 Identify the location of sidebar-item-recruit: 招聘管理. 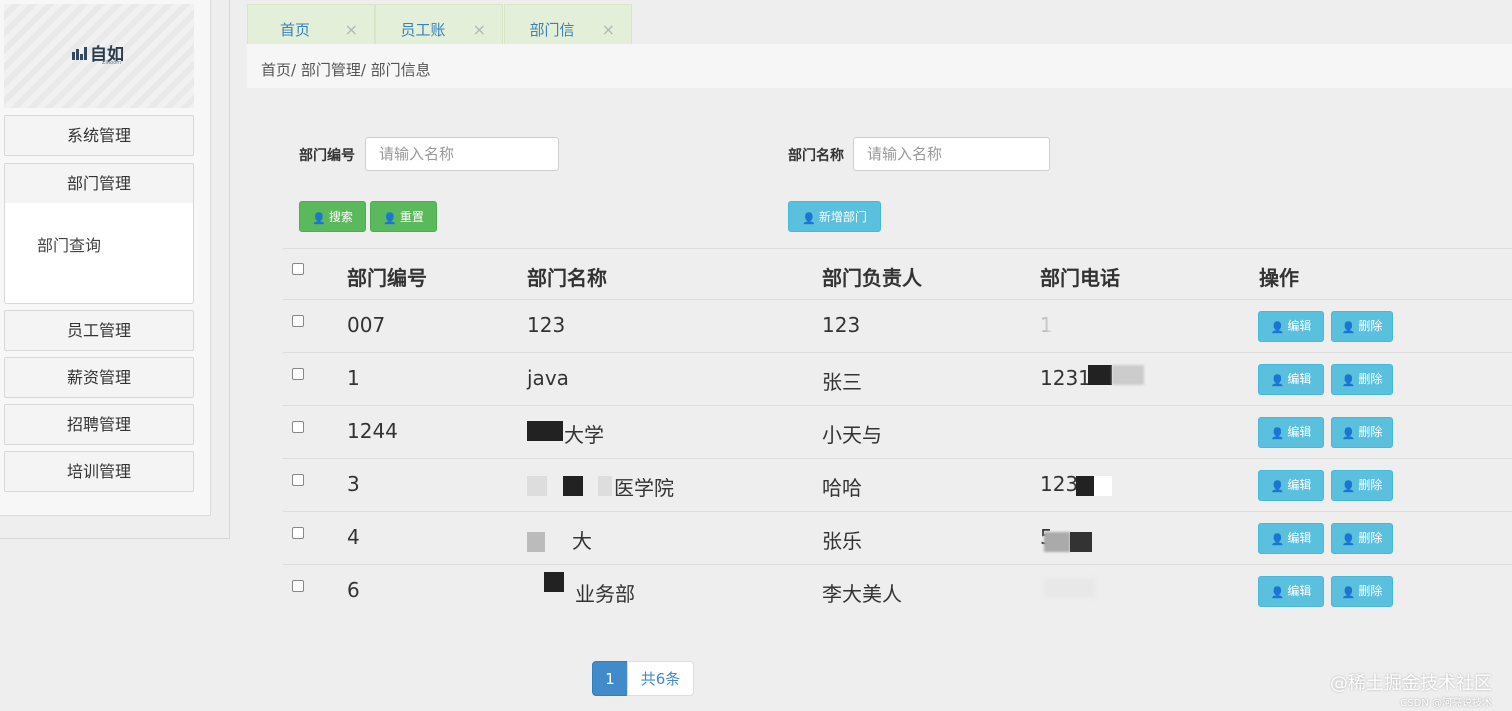
(99, 424).